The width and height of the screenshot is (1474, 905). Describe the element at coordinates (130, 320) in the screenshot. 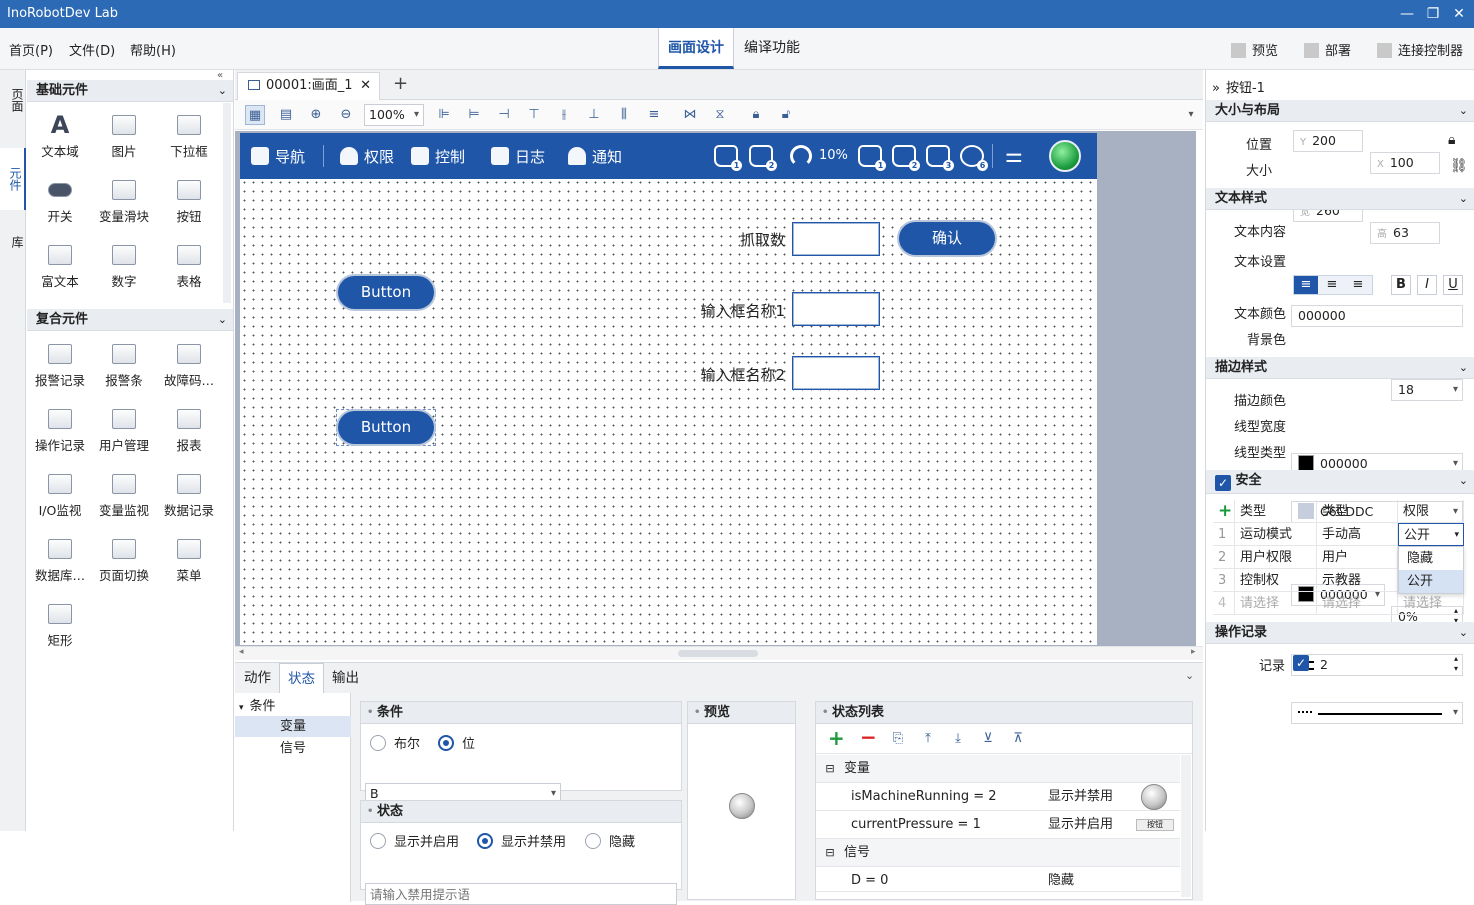

I see `composite-section-header: 复合元件 ⌄` at that location.